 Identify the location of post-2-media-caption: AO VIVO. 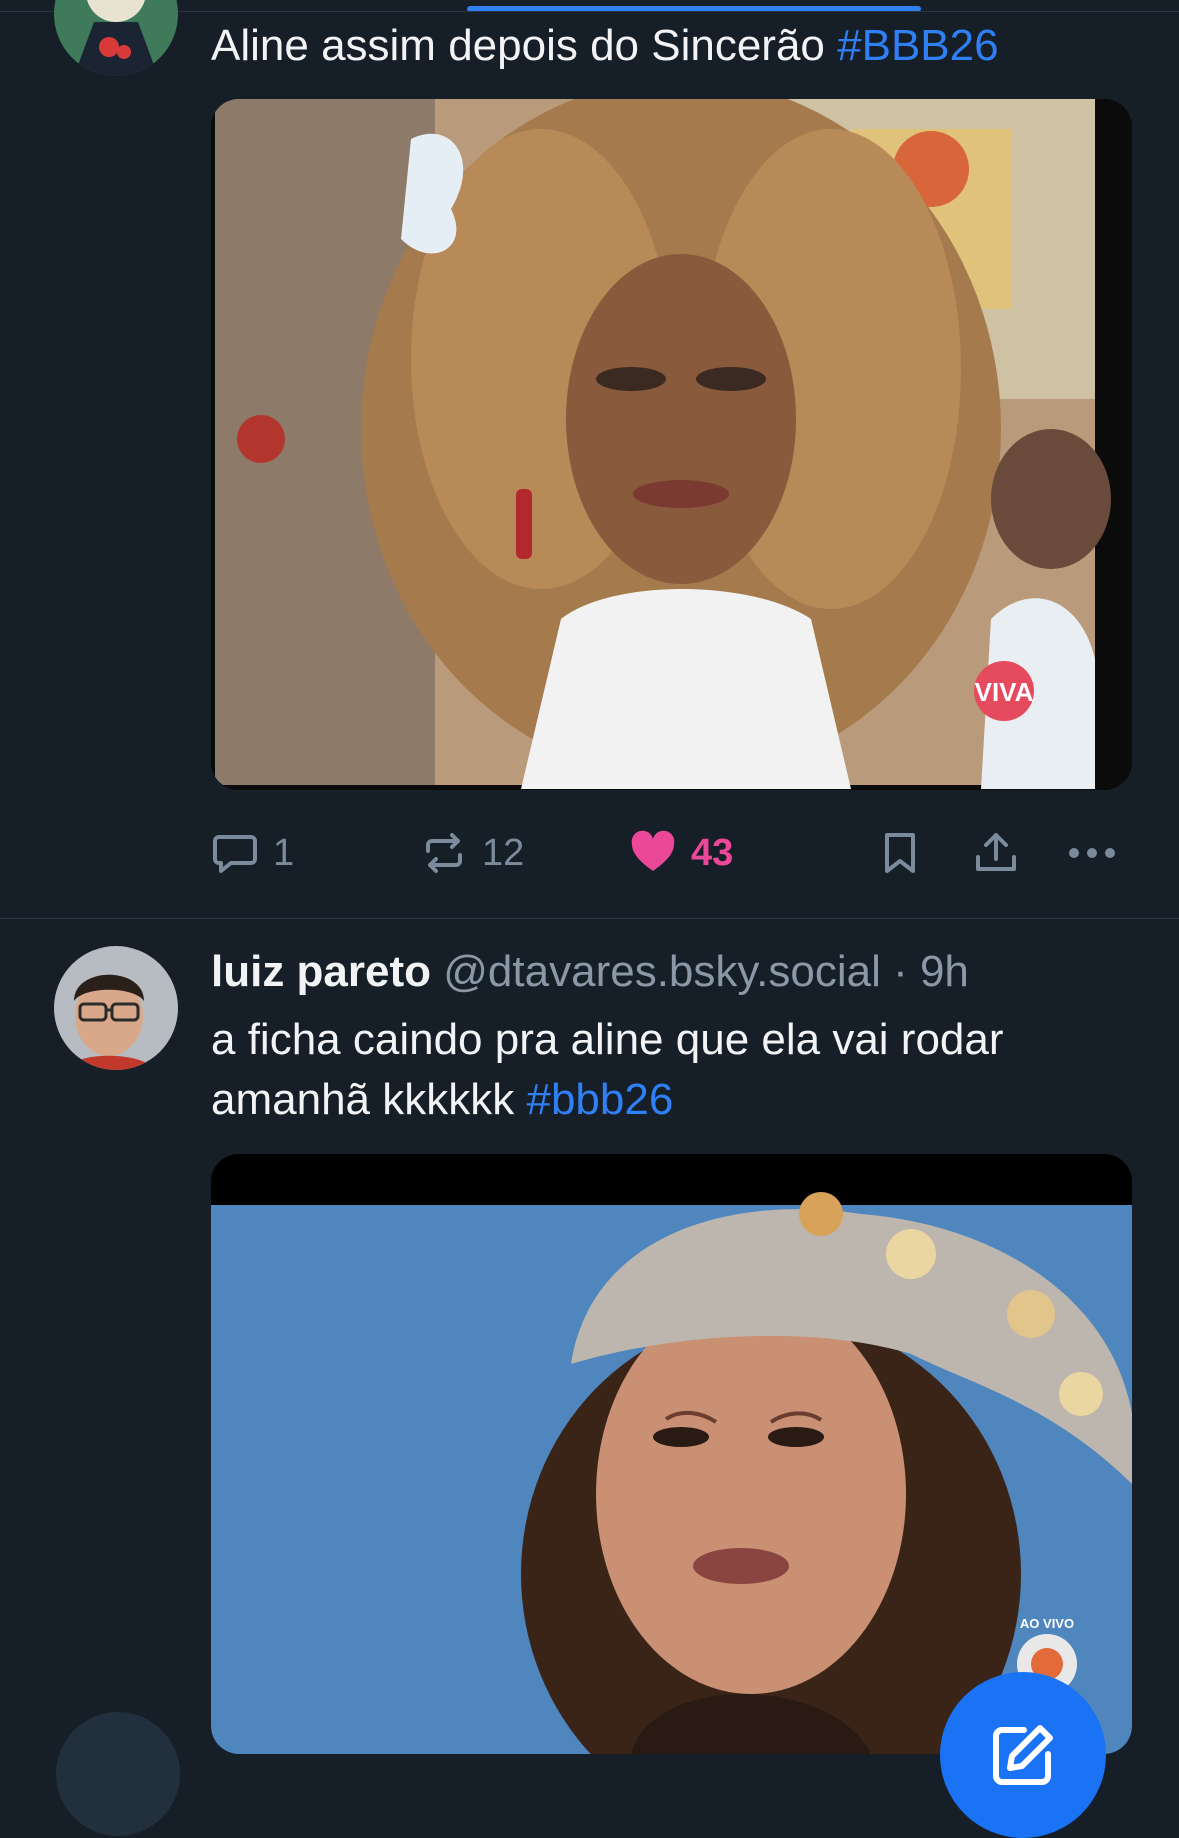
(1047, 1623).